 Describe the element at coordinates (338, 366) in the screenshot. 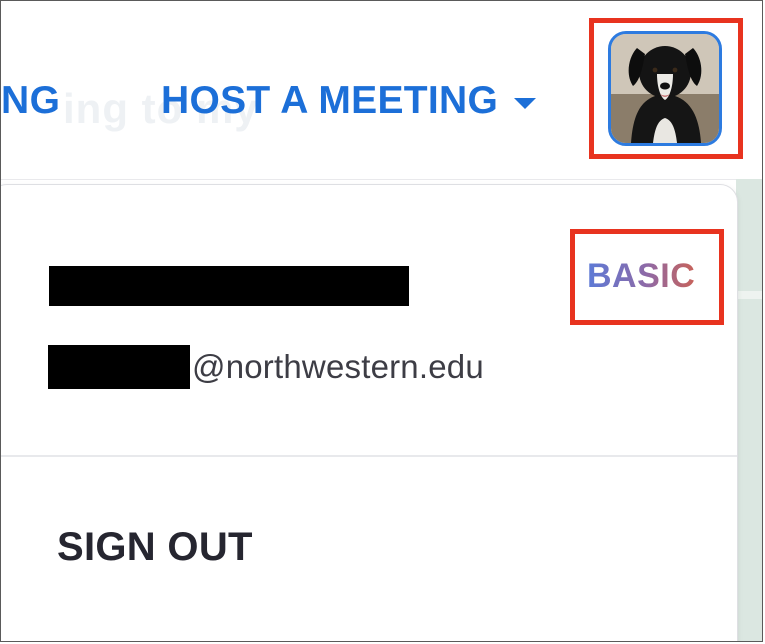

I see `email-domain: @northwestern.edu` at that location.